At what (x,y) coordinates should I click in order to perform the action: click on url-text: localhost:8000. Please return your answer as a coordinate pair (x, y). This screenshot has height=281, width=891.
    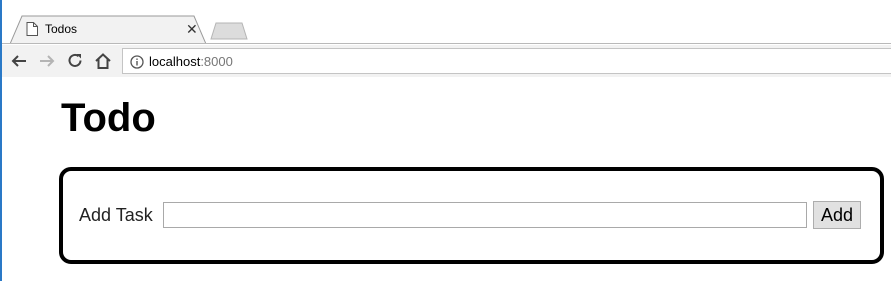
    Looking at the image, I should click on (191, 61).